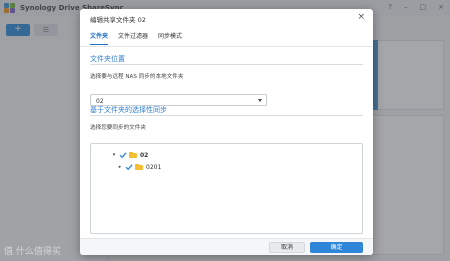 This screenshot has width=450, height=261. I want to click on cancel-button: 取消, so click(287, 247).